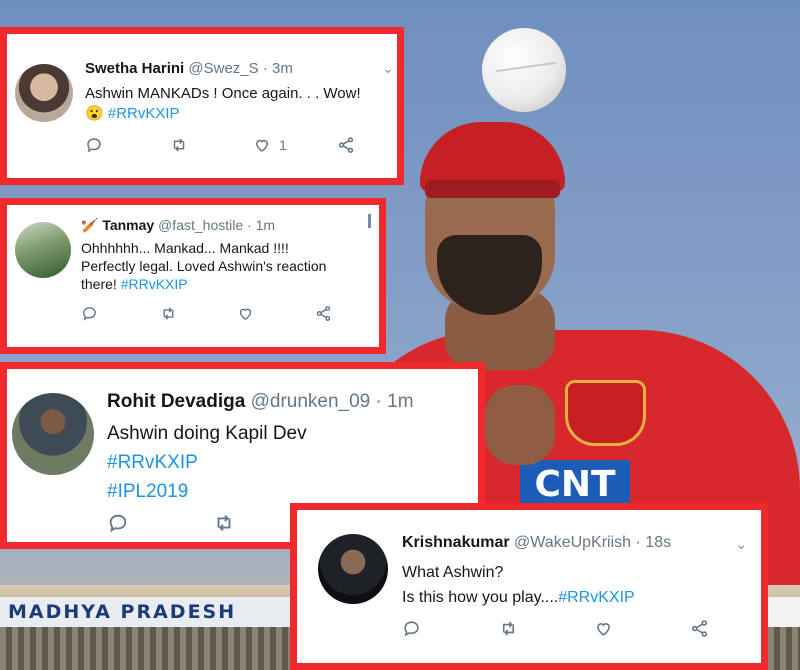 The width and height of the screenshot is (800, 670). Describe the element at coordinates (369, 221) in the screenshot. I see `scrollbar-thumb` at that location.